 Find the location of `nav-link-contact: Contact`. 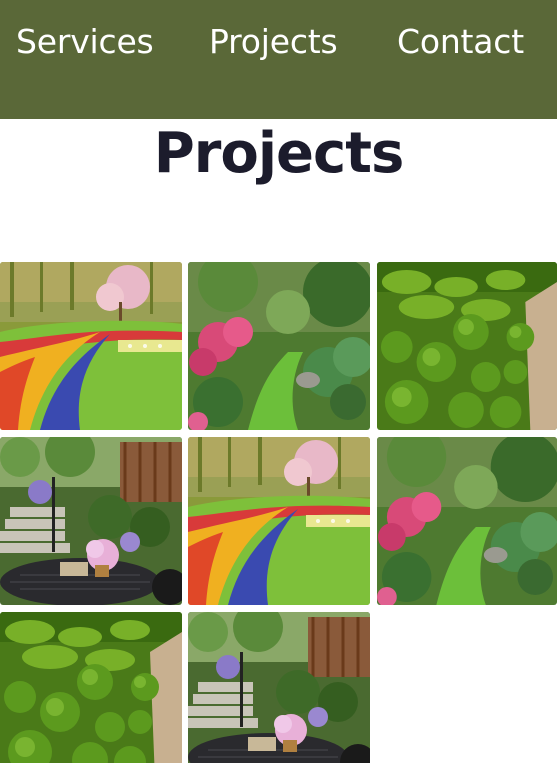

nav-link-contact: Contact is located at coordinates (460, 41).